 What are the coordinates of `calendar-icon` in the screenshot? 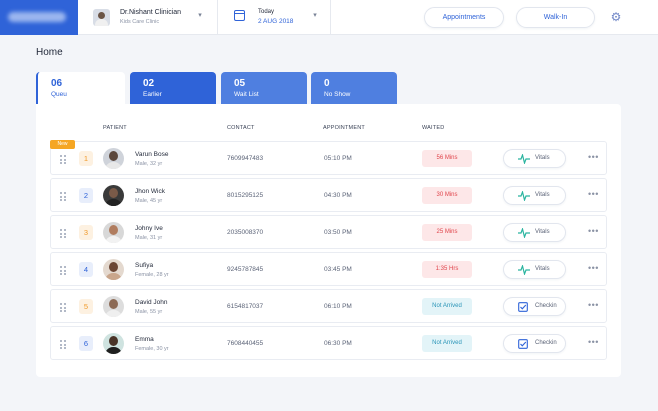 It's located at (239, 15).